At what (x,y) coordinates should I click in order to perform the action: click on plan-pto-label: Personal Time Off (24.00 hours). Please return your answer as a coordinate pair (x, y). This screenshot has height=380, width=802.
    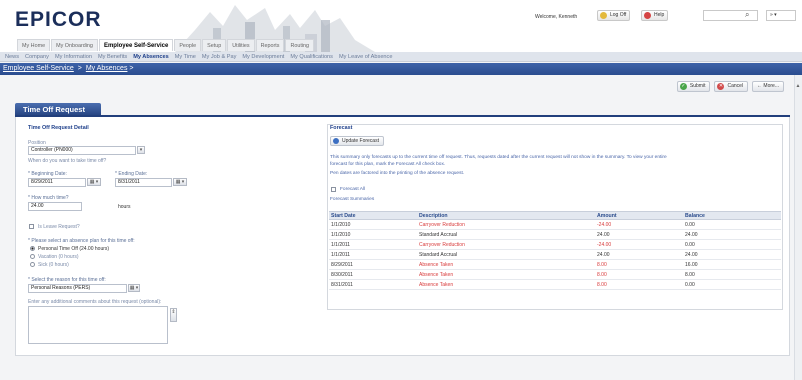
    Looking at the image, I should click on (74, 249).